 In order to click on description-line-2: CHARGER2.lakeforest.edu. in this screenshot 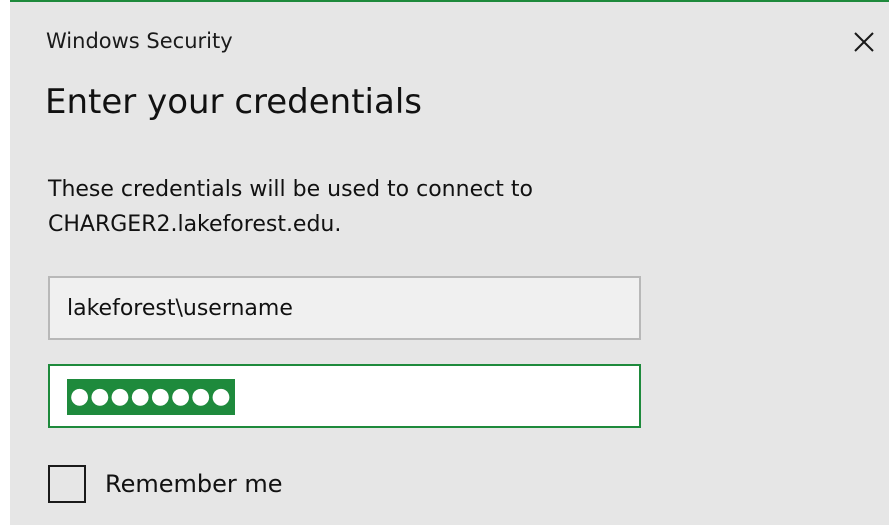, I will do `click(195, 224)`.